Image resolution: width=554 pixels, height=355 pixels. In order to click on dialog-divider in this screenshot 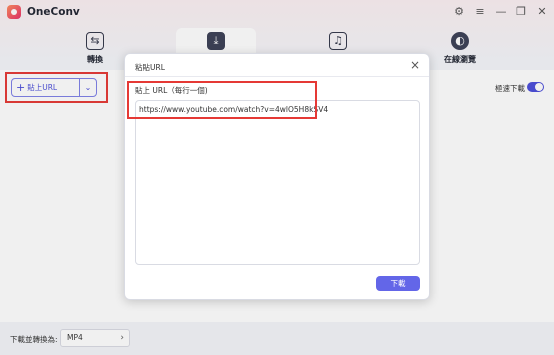, I will do `click(277, 76)`.